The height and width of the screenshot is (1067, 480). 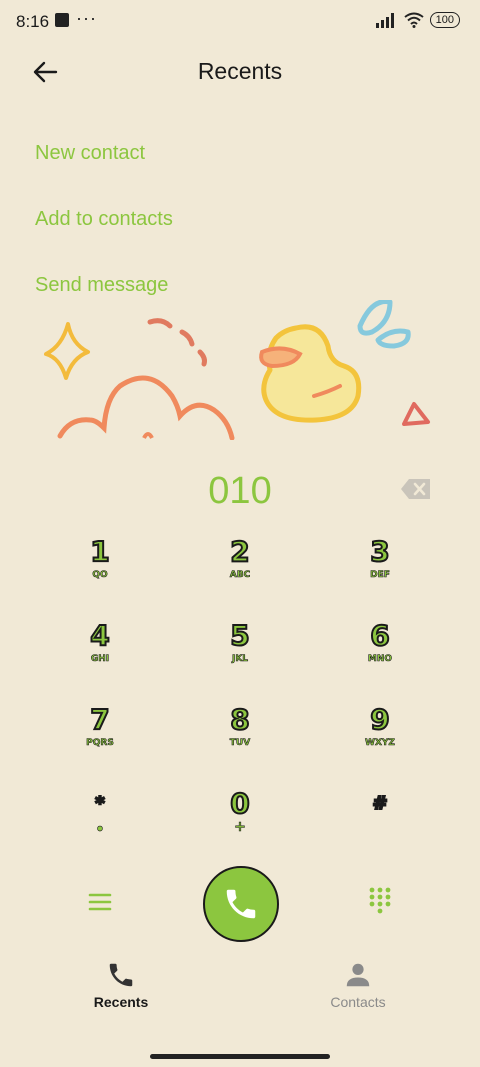 What do you see at coordinates (240, 1056) in the screenshot?
I see `home-indicator` at bounding box center [240, 1056].